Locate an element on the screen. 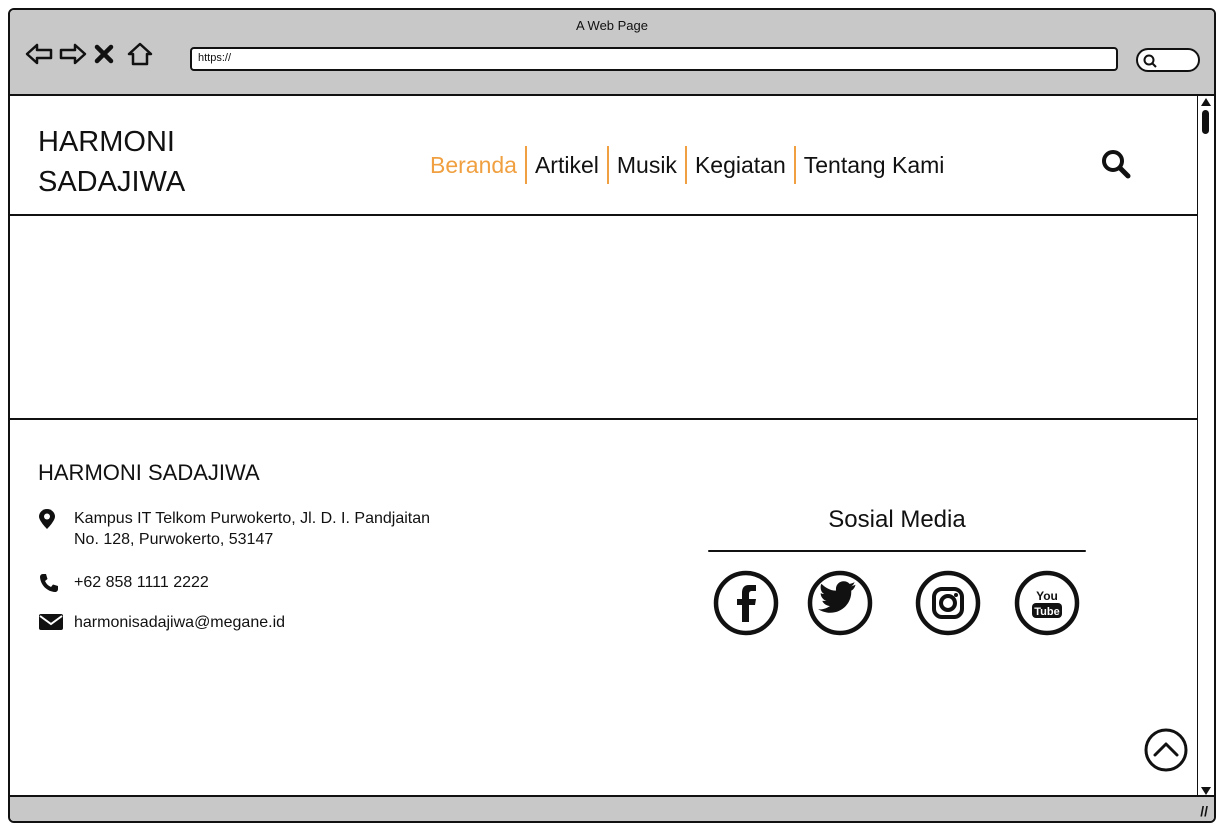  back-arrow-icon is located at coordinates (38, 54).